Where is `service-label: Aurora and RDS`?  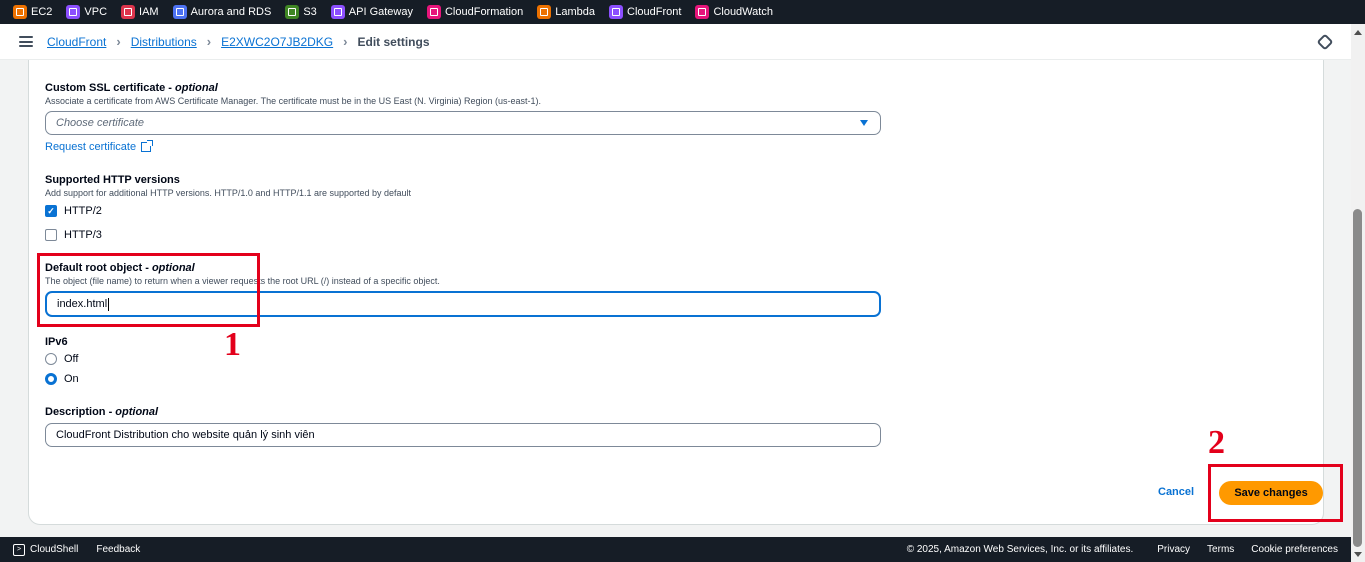 service-label: Aurora and RDS is located at coordinates (231, 12).